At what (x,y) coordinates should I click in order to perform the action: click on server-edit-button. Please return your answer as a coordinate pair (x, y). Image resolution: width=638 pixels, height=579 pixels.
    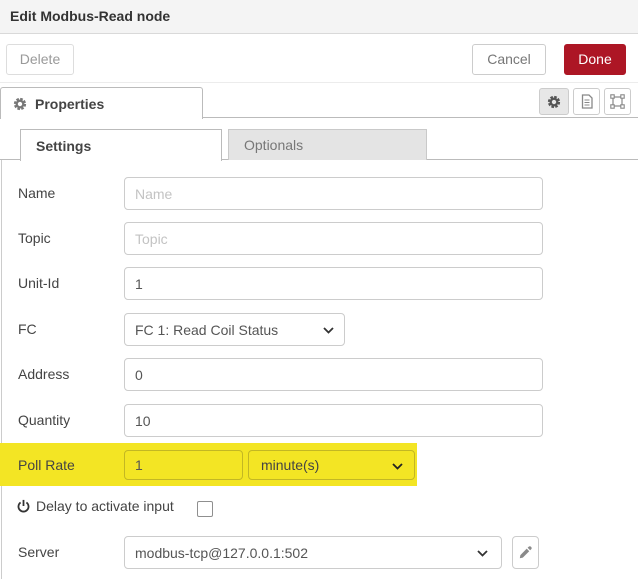
    Looking at the image, I should click on (525, 552).